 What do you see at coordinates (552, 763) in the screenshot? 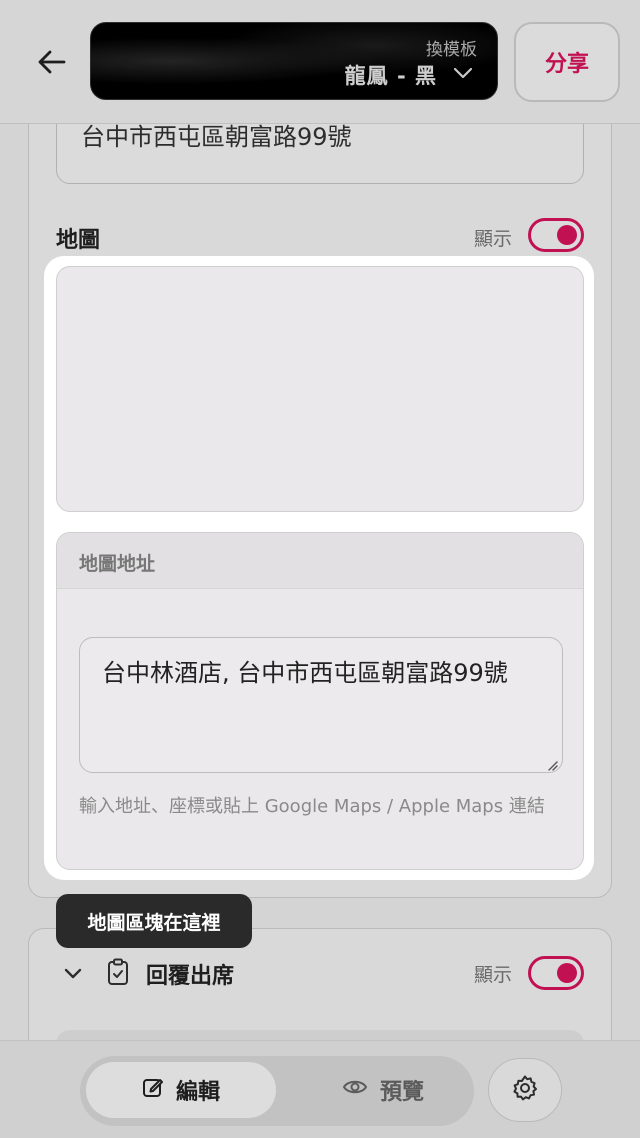
I see `resize-handle-icon` at bounding box center [552, 763].